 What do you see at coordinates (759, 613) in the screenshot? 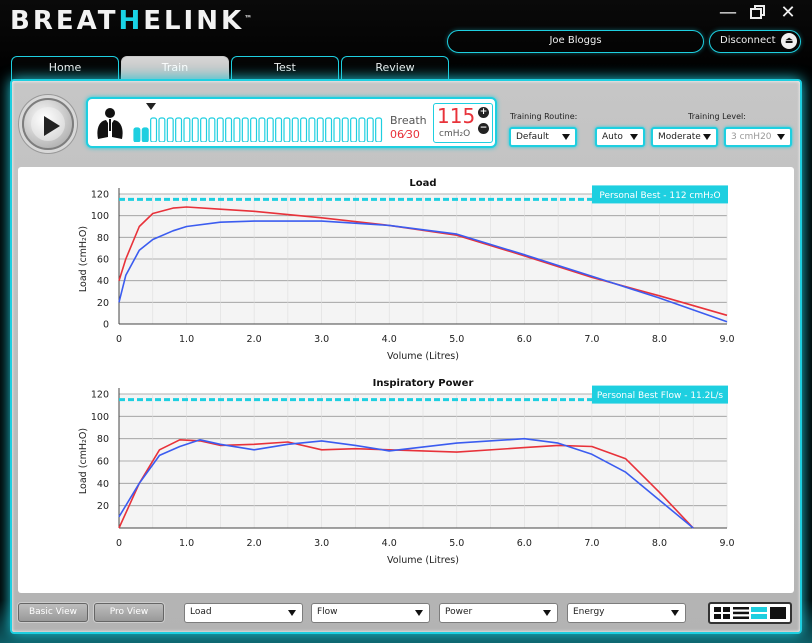
I see `two-row-layout-icon` at bounding box center [759, 613].